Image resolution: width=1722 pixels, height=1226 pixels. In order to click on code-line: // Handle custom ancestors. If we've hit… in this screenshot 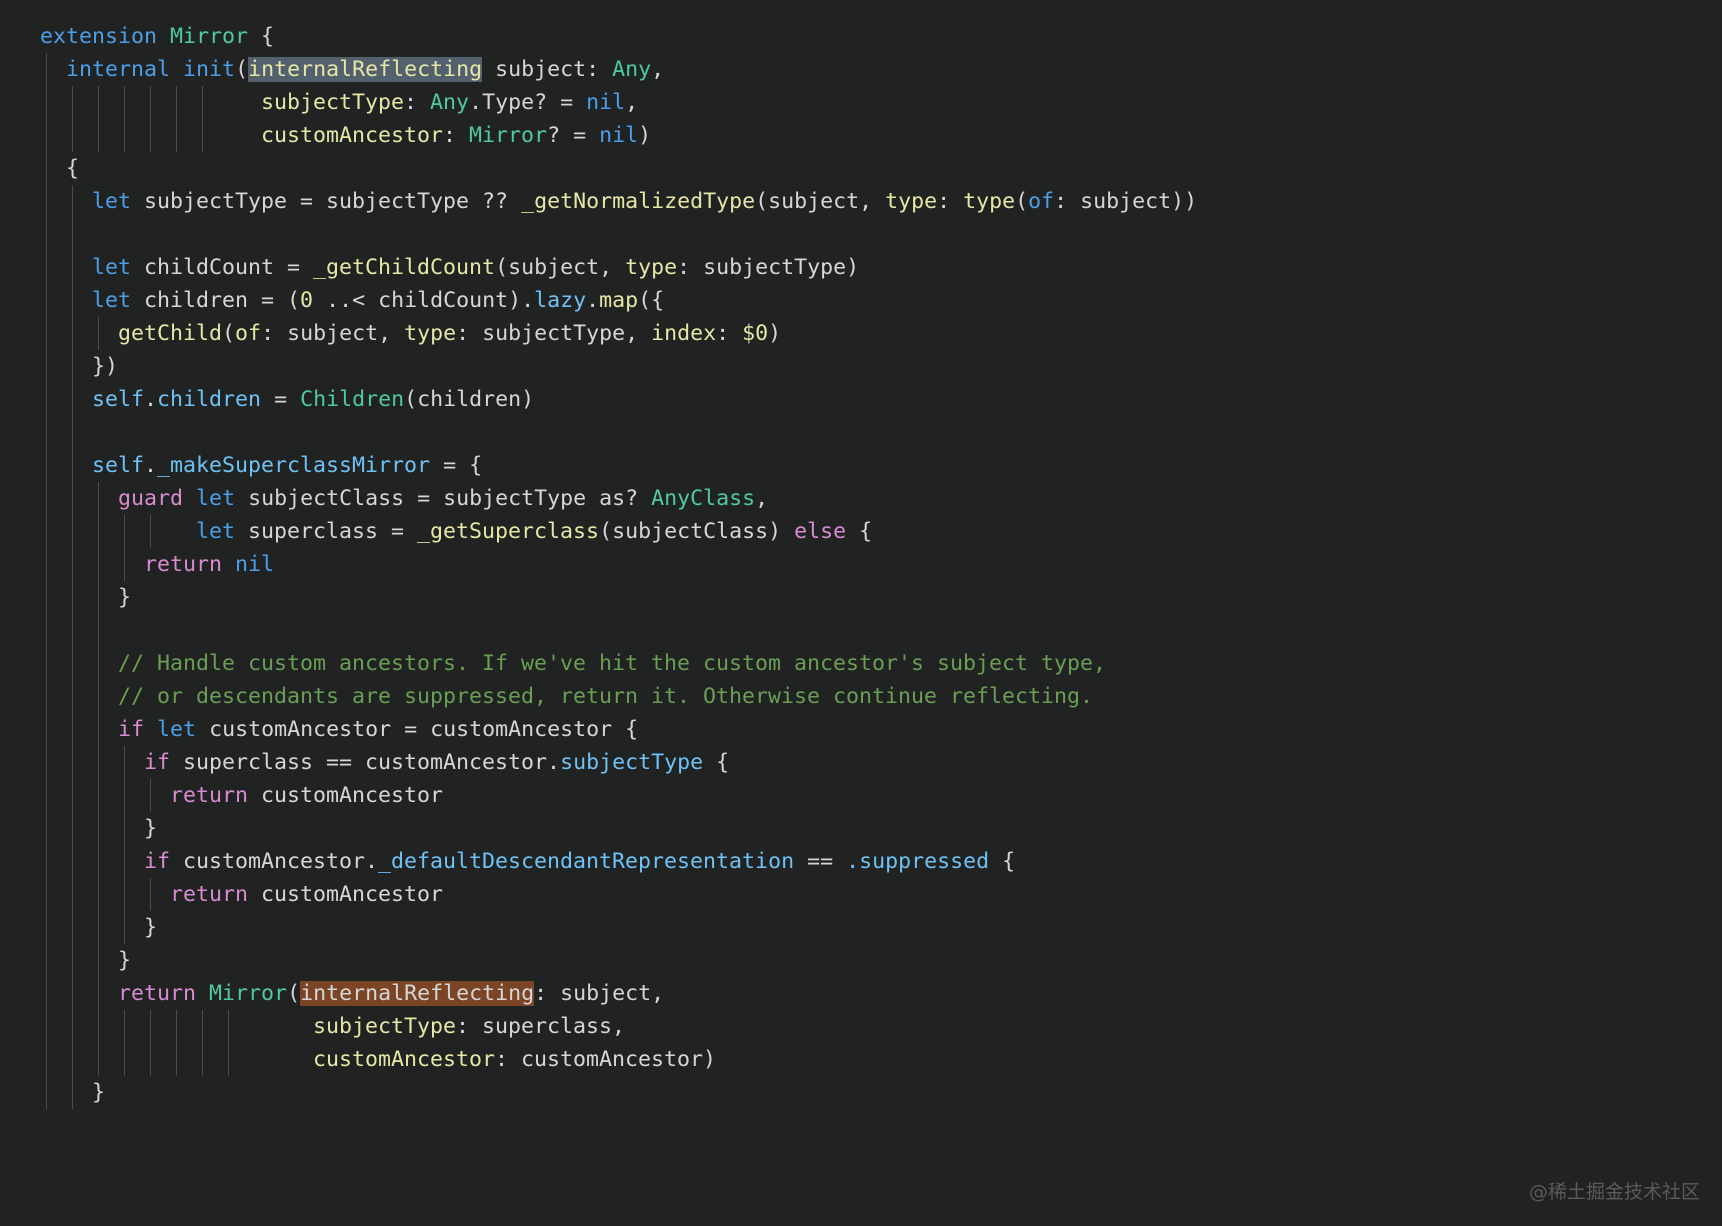, I will do `click(861, 663)`.